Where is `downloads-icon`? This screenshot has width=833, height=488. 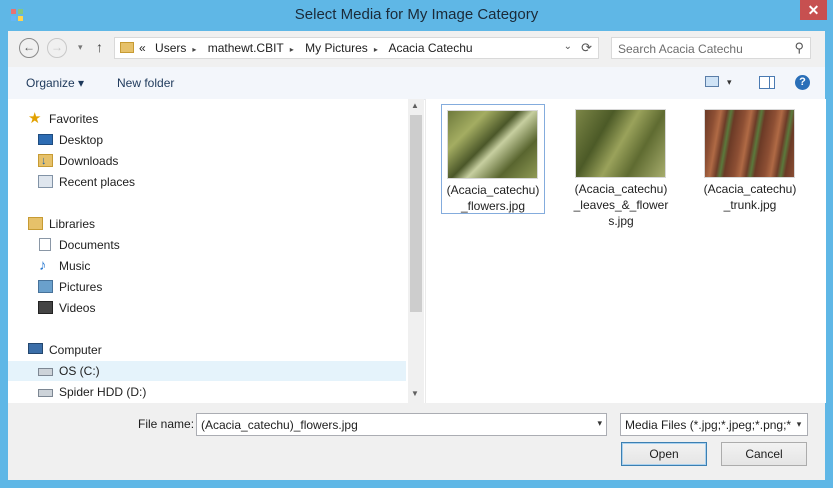 downloads-icon is located at coordinates (45, 161).